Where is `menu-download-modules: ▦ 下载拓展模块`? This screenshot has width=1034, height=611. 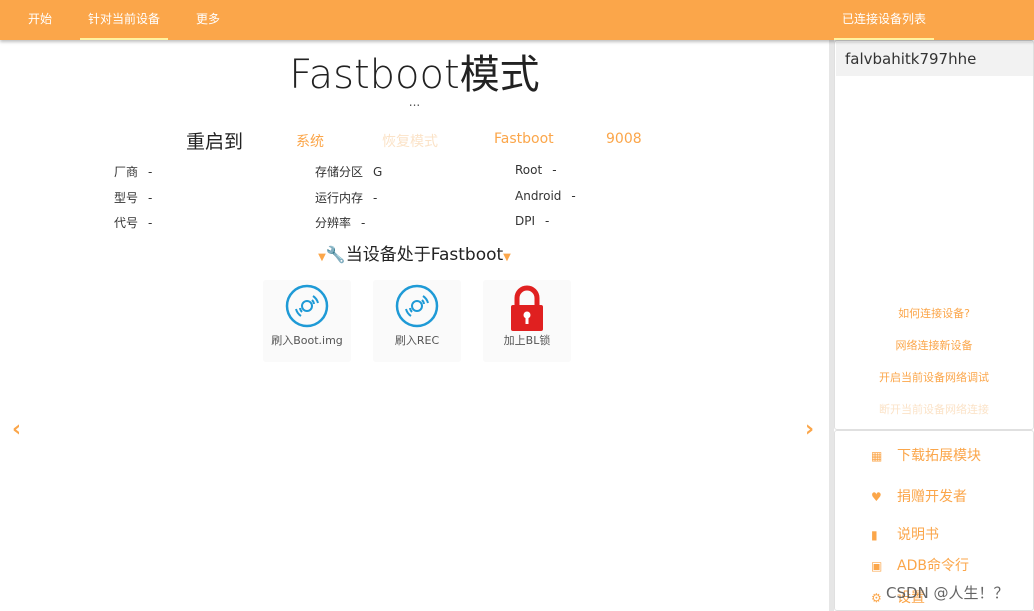
menu-download-modules: ▦ 下载拓展模块 is located at coordinates (926, 455).